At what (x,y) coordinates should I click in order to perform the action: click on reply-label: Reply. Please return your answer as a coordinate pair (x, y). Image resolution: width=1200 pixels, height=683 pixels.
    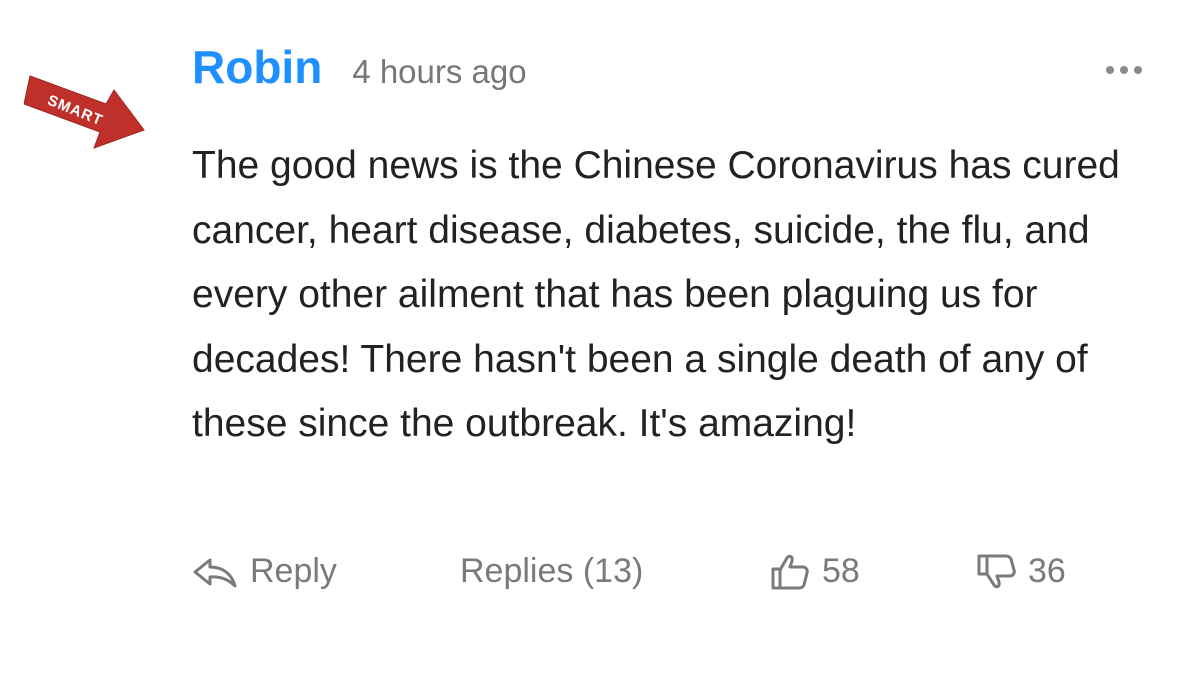
    Looking at the image, I should click on (293, 571).